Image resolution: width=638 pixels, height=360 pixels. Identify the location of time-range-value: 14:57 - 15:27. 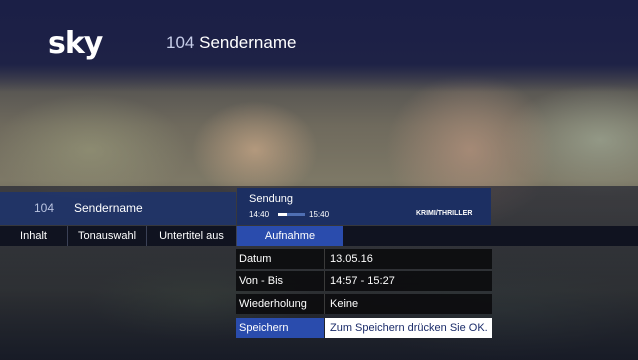
(362, 281).